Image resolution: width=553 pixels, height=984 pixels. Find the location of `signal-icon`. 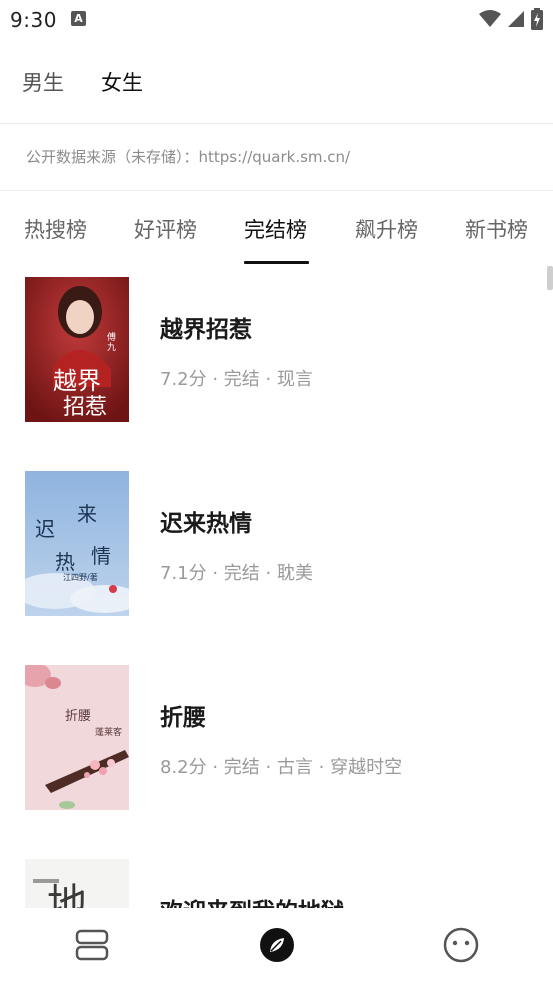

signal-icon is located at coordinates (516, 19).